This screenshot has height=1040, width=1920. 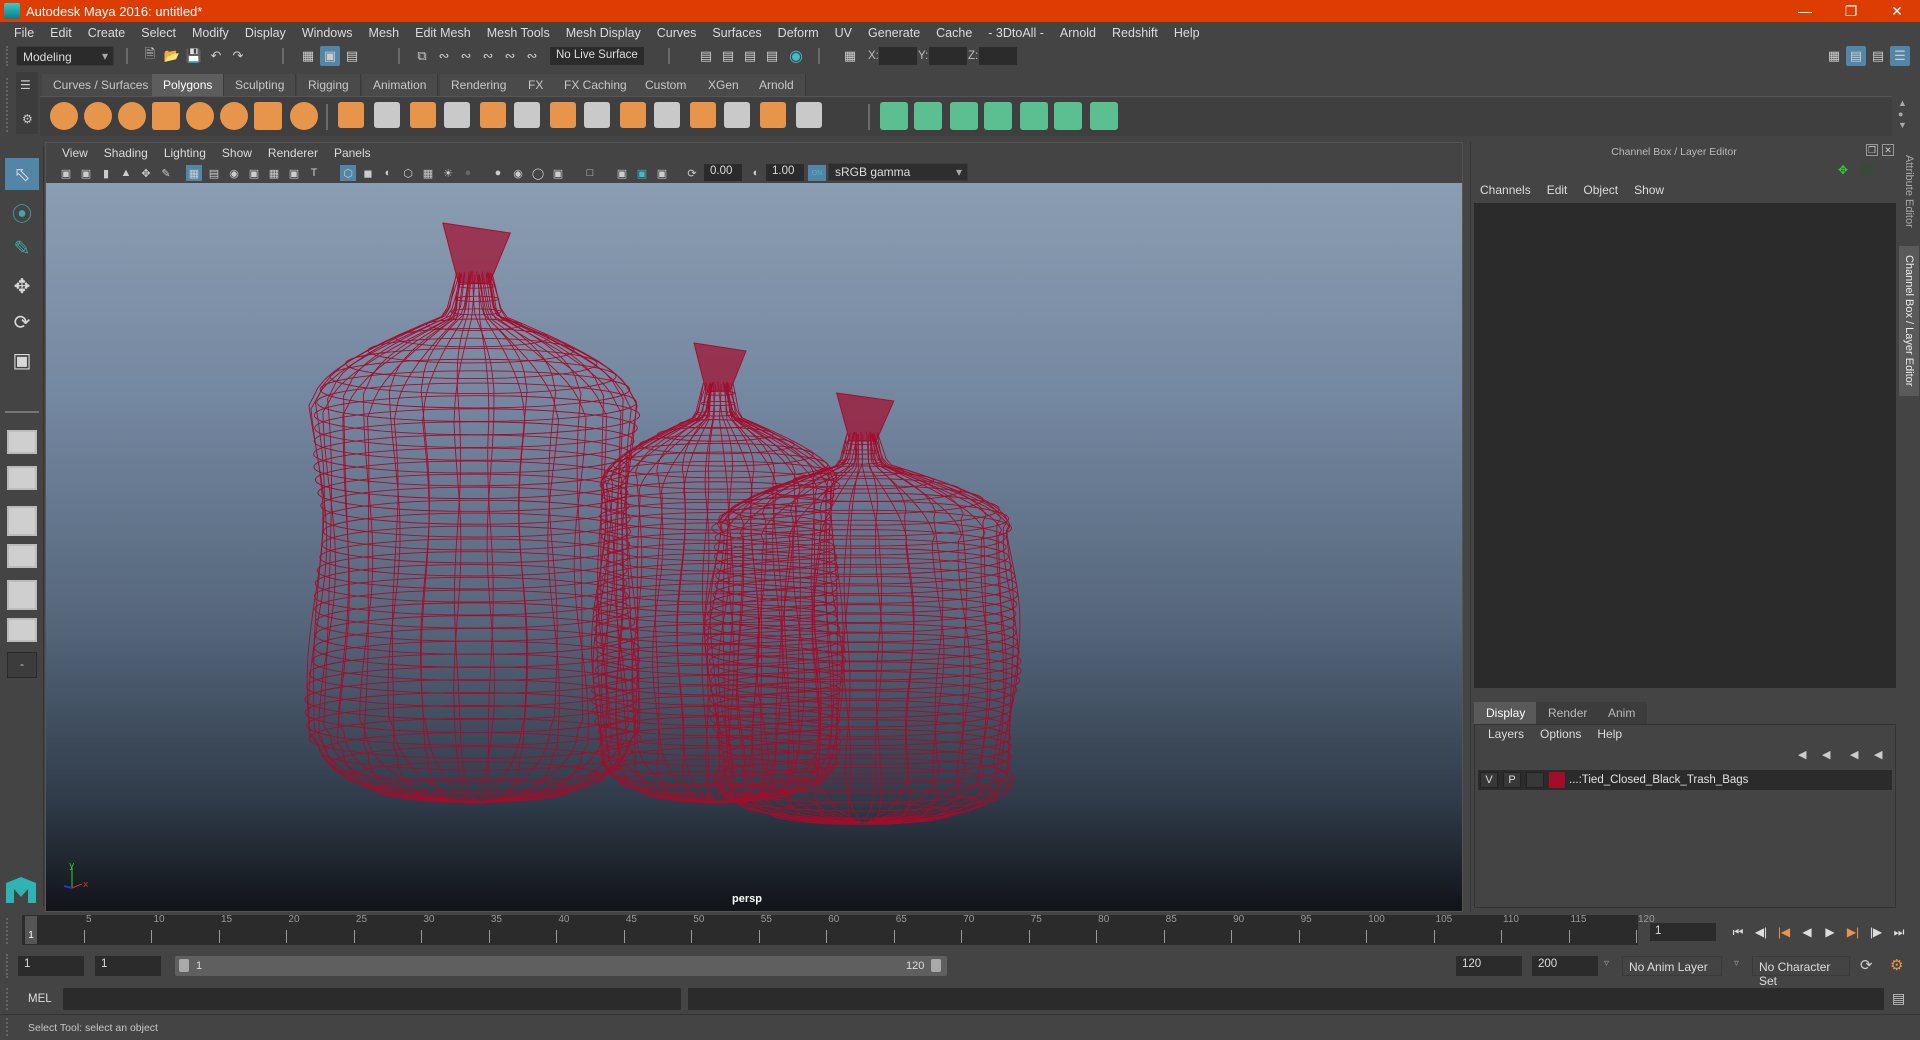 What do you see at coordinates (22, 442) in the screenshot?
I see `single-perspective-layout-icon` at bounding box center [22, 442].